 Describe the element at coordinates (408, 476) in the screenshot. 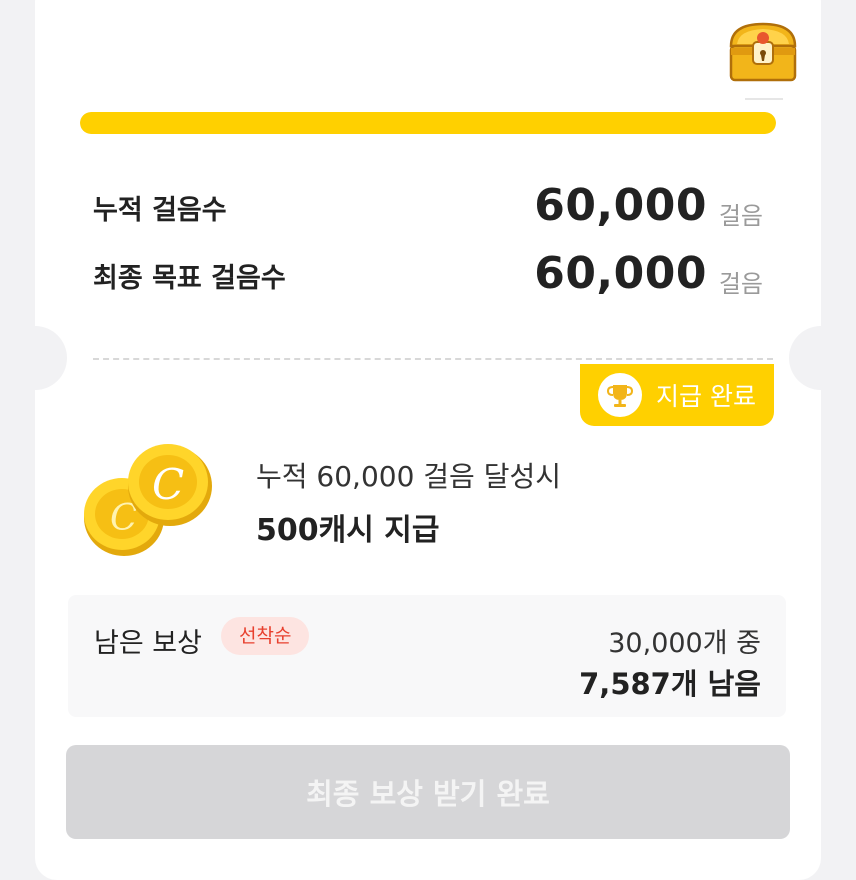

I see `reward-condition: 누적 60,000 걸음 달성시` at that location.